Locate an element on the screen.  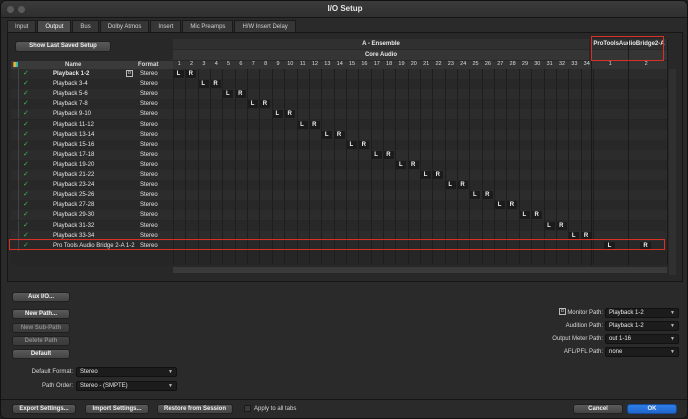
tab-insert: Insert is located at coordinates (166, 26).